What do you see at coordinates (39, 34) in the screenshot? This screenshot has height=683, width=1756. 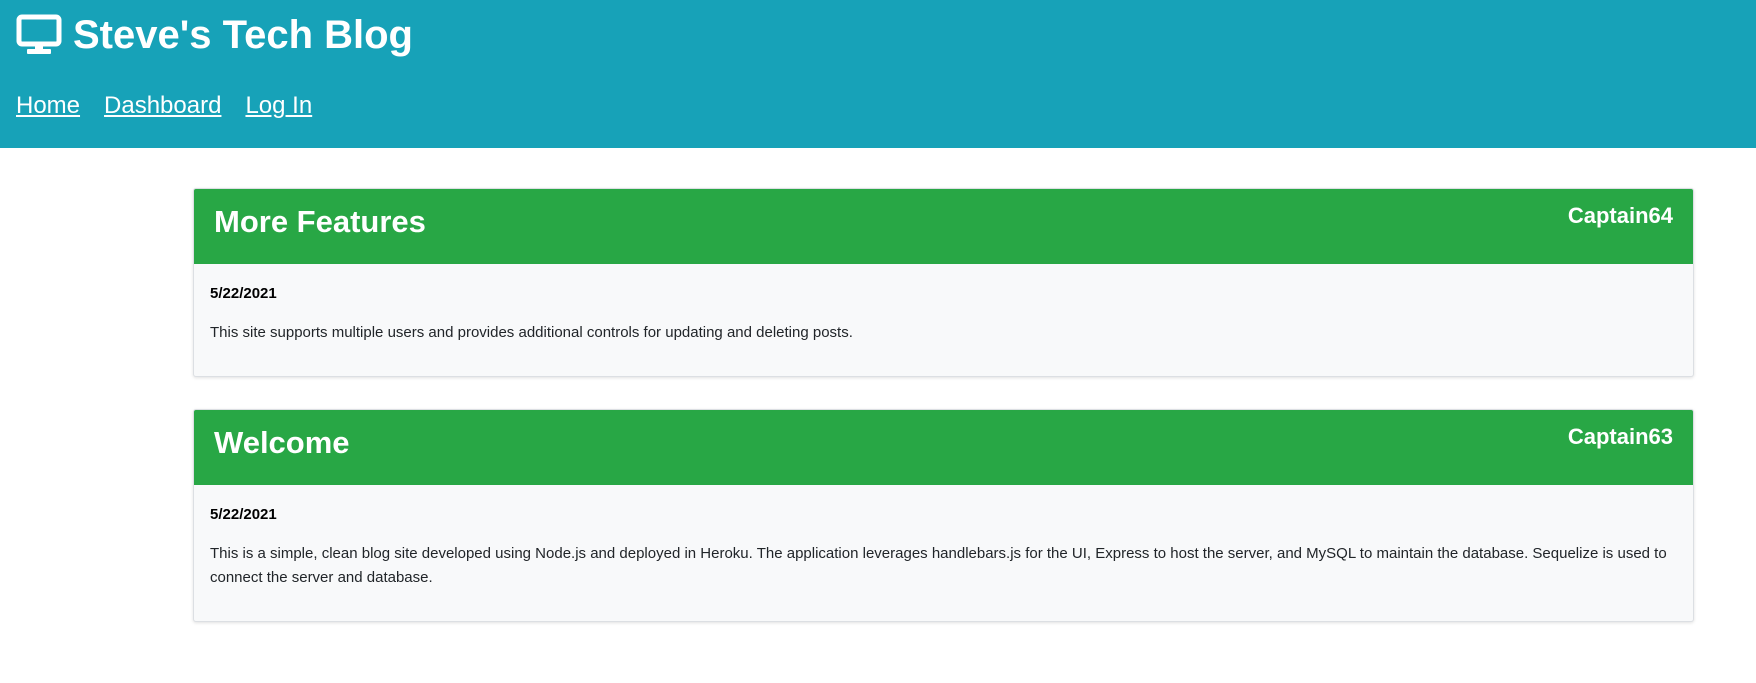 I see `desktop-monitor-icon` at bounding box center [39, 34].